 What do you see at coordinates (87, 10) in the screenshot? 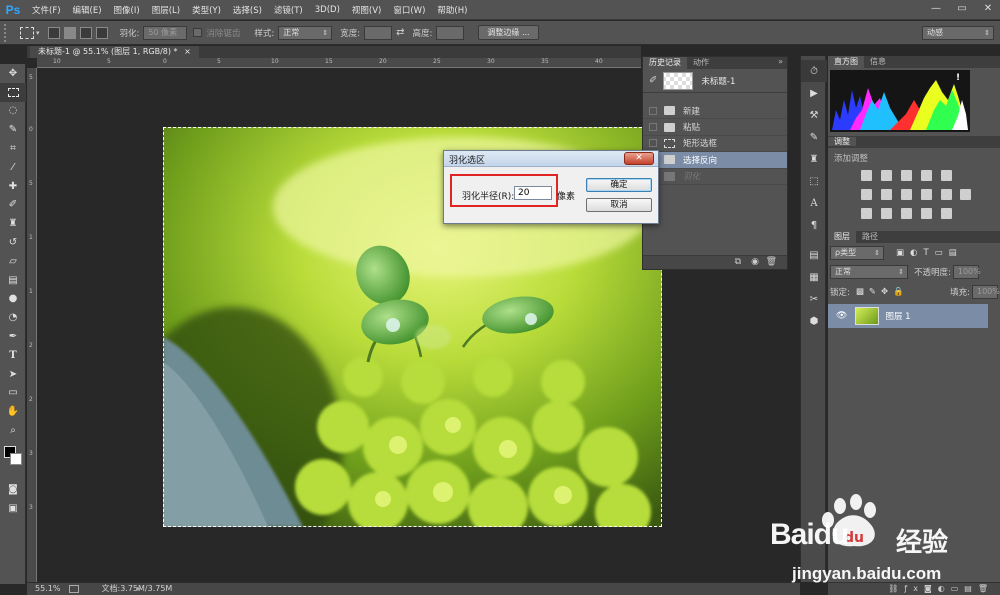
I see `menu-edit: 编辑(E)` at bounding box center [87, 10].